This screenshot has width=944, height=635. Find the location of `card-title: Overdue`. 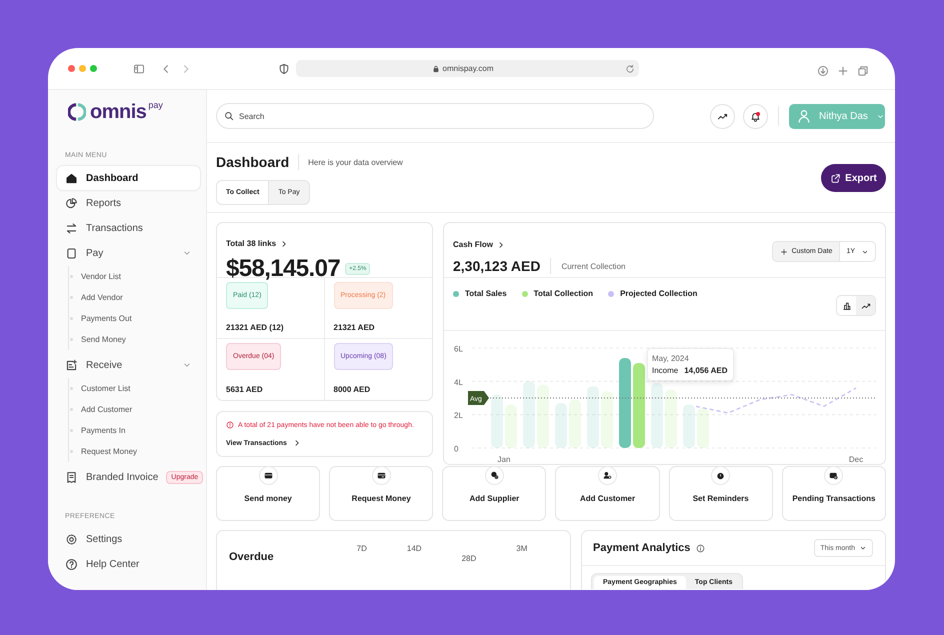

card-title: Overdue is located at coordinates (251, 558).